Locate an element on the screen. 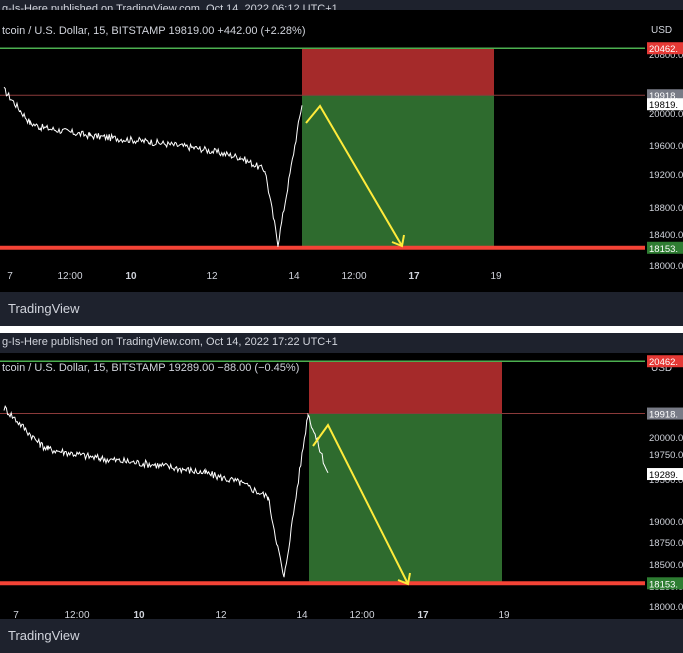  y-tick-label: 19000.0 is located at coordinates (666, 522).